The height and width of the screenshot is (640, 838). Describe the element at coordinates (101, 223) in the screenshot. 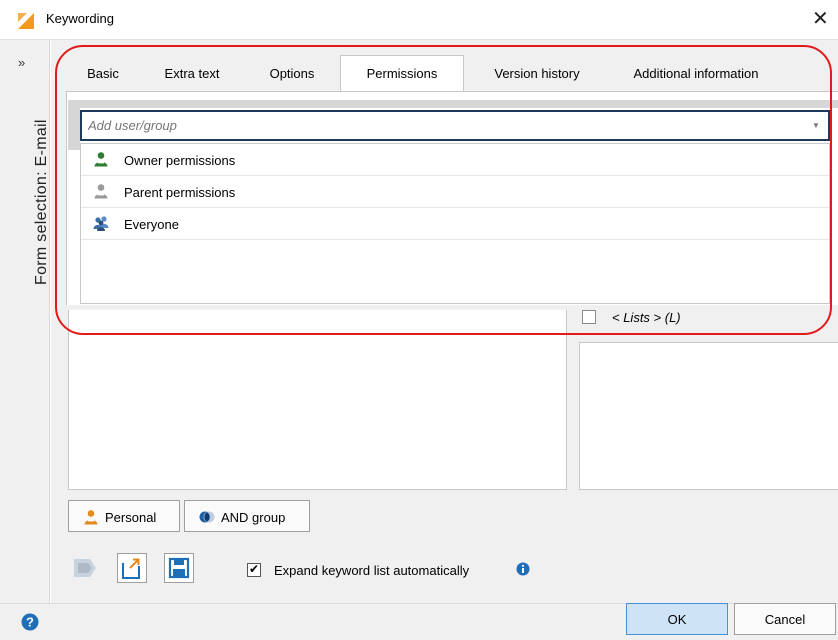

I see `group-users-icon` at that location.